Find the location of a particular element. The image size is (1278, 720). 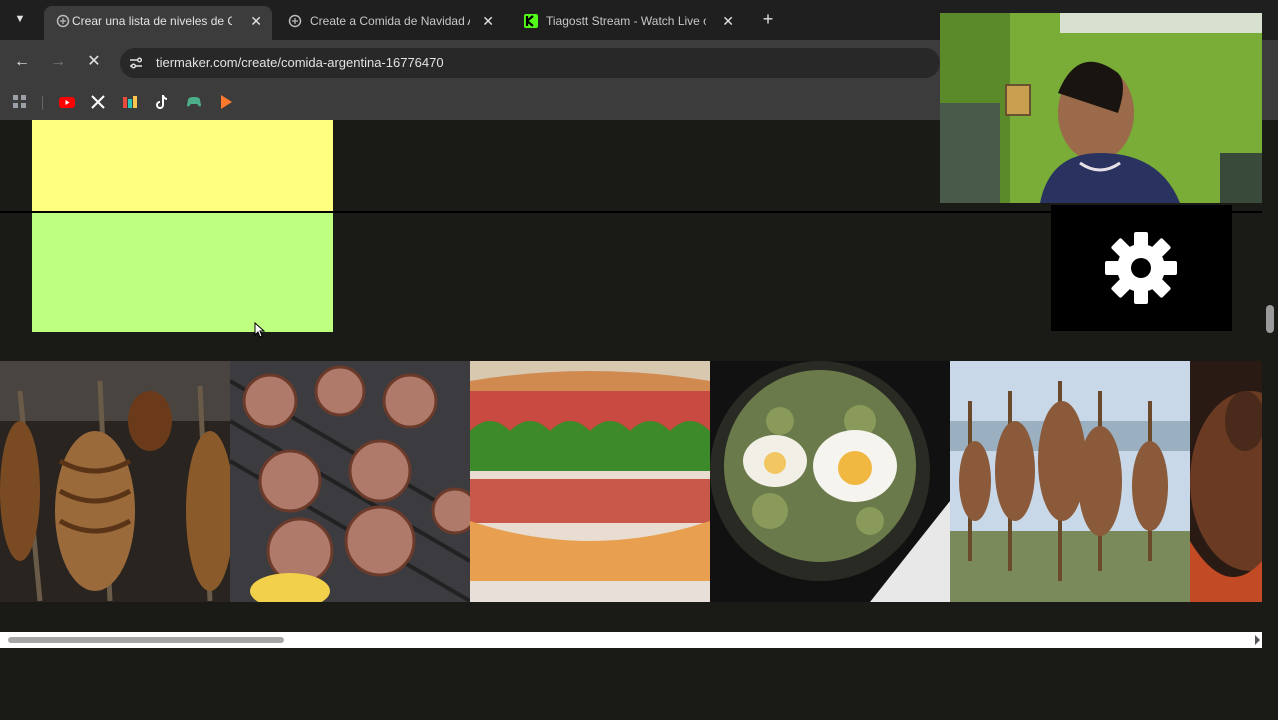

horizontal-scrollbar-thumb is located at coordinates (146, 640).